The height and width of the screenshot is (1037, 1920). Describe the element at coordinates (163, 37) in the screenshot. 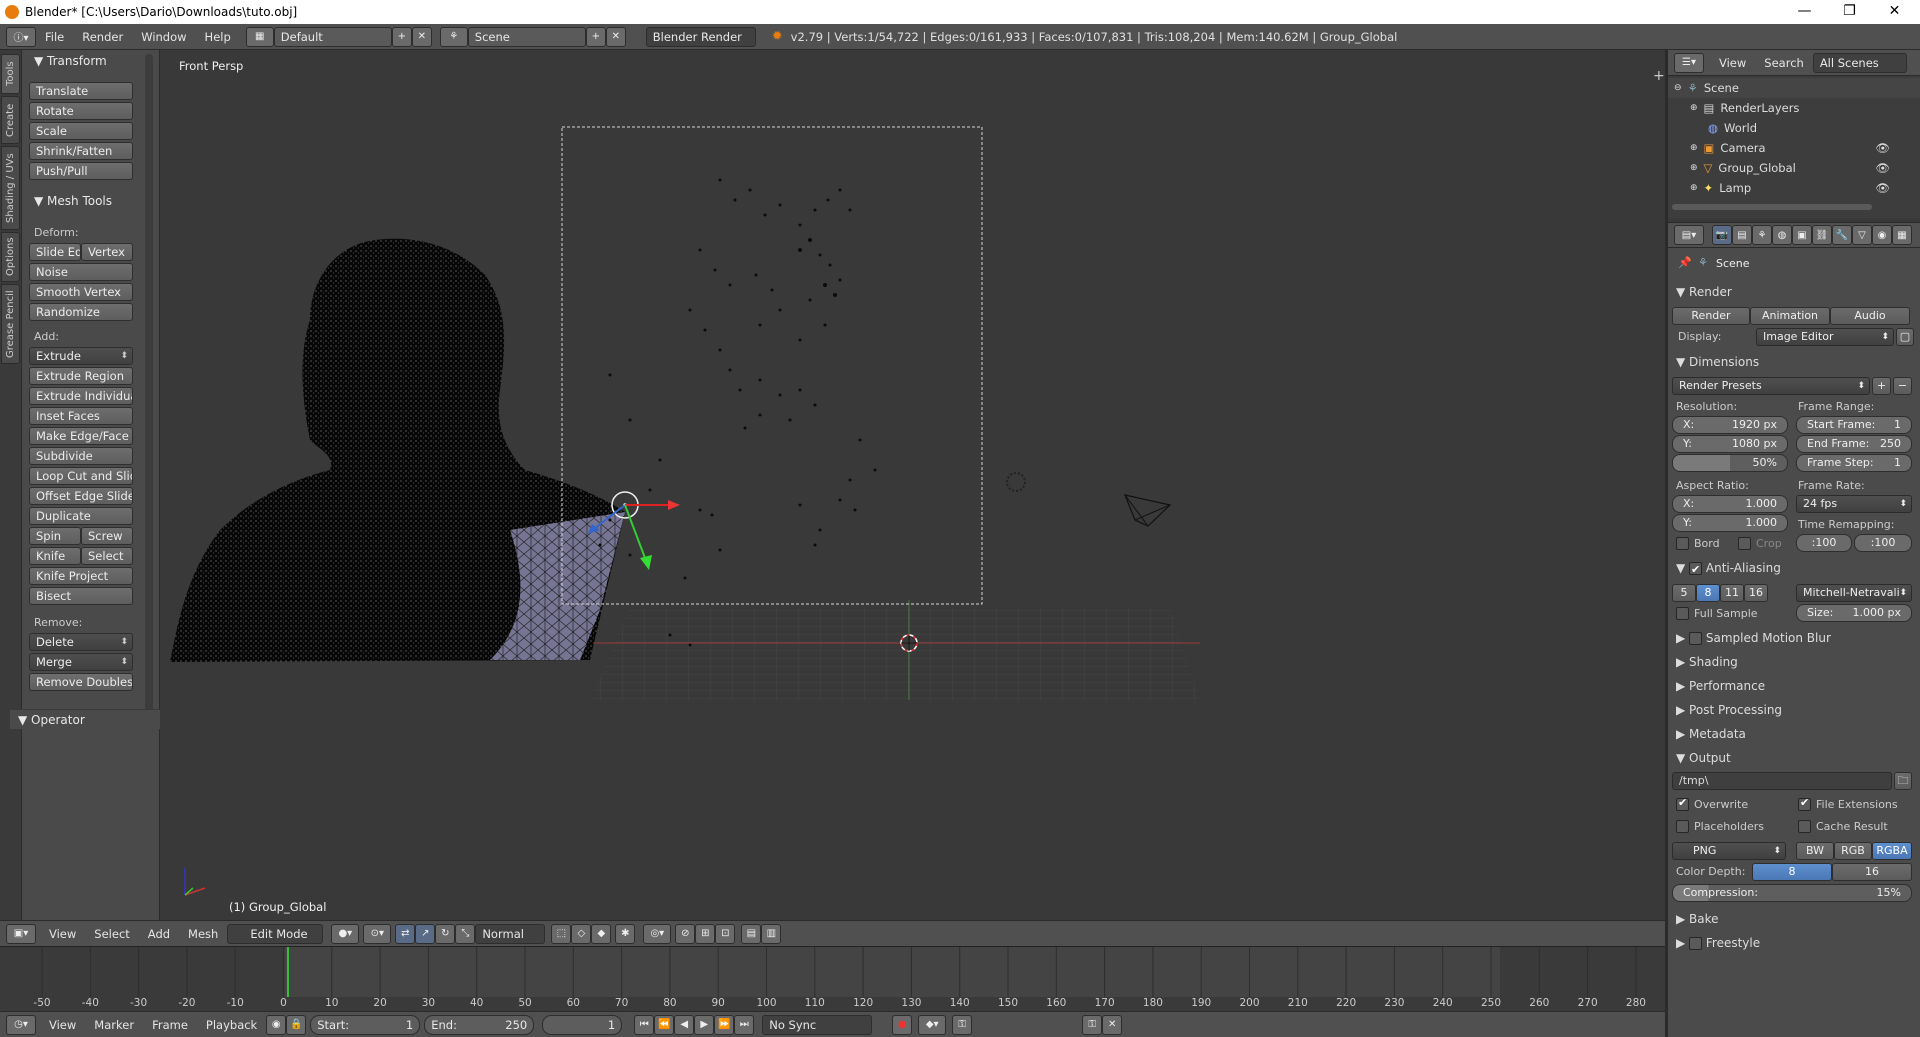

I see `menu-window: Window` at that location.